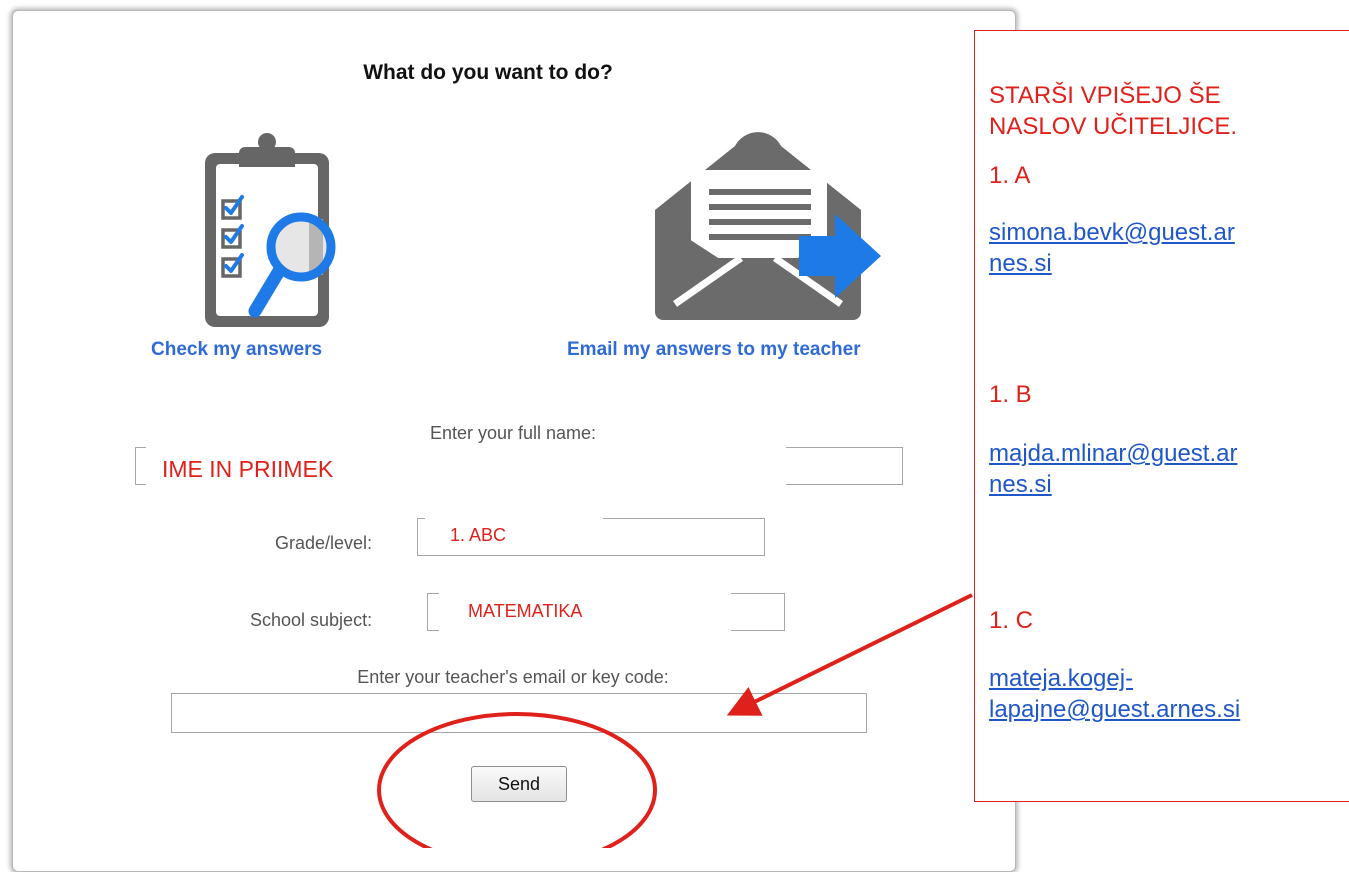 Image resolution: width=1349 pixels, height=872 pixels. I want to click on grade-overlay-text: 1. ABC, so click(478, 535).